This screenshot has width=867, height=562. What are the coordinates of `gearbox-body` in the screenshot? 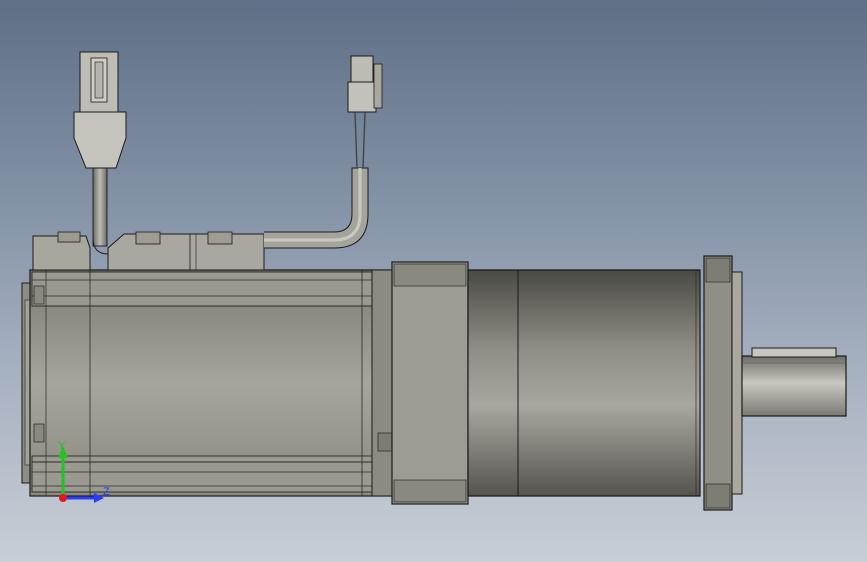 It's located at (584, 383).